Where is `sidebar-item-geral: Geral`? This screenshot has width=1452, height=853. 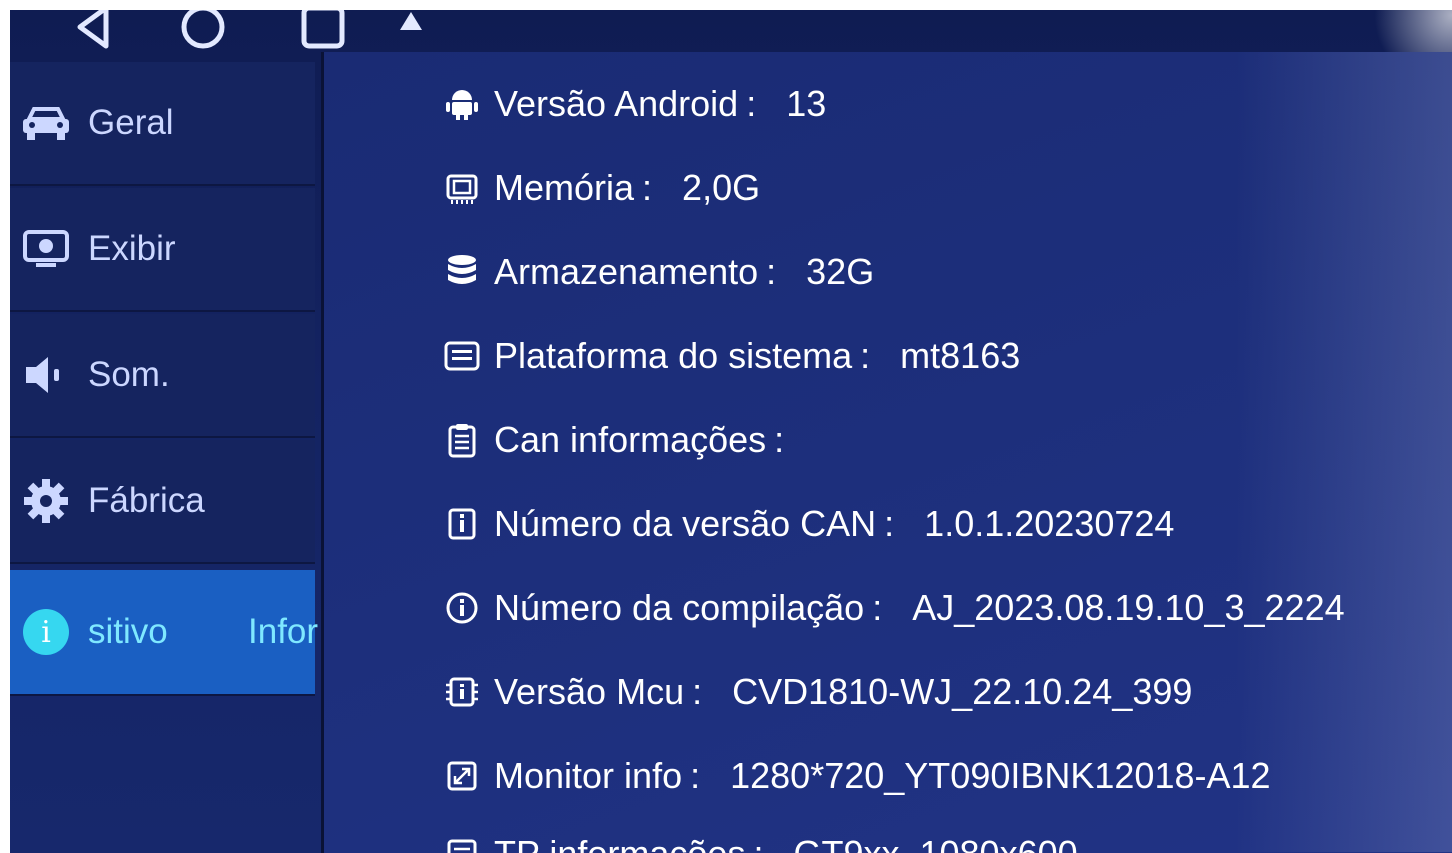 sidebar-item-geral: Geral is located at coordinates (162, 124).